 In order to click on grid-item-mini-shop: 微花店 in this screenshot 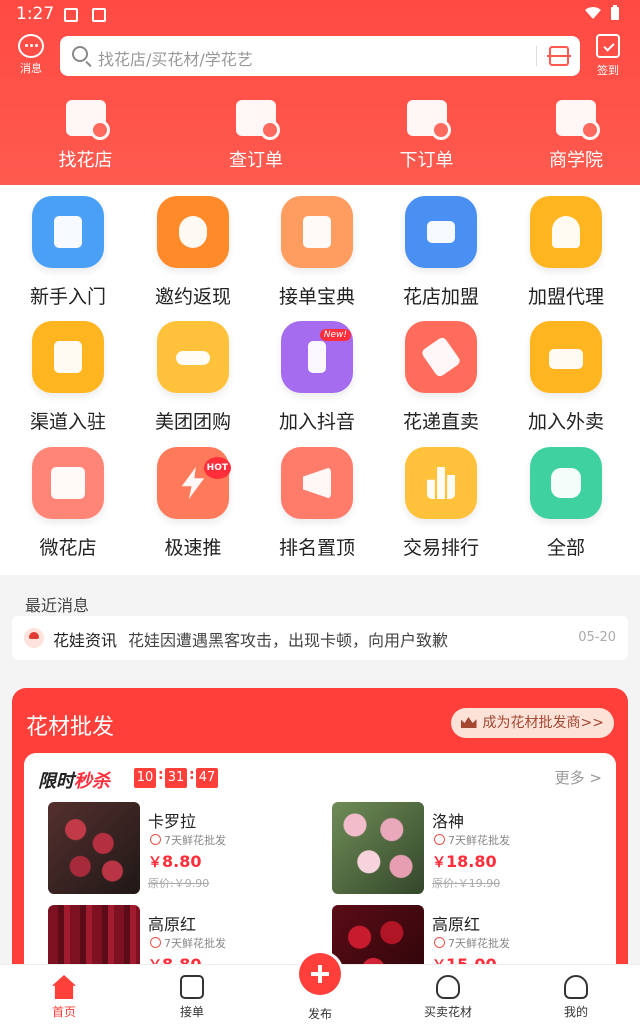, I will do `click(68, 503)`.